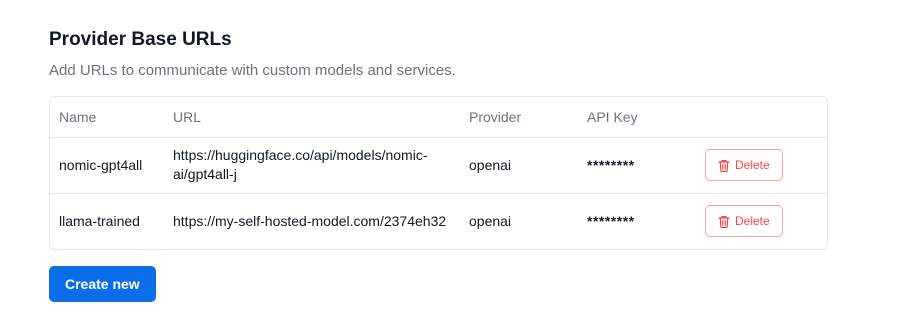 Image resolution: width=907 pixels, height=325 pixels. I want to click on section-title: Provider Base URLs, so click(140, 39).